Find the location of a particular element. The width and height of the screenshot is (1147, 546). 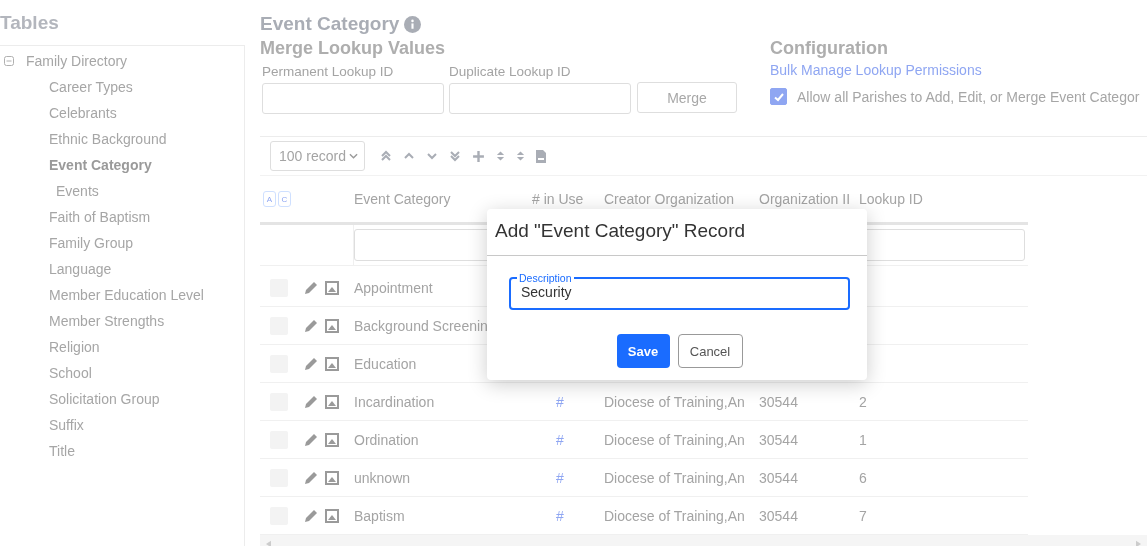

table-cell-text: Background Screenin is located at coordinates (421, 325).